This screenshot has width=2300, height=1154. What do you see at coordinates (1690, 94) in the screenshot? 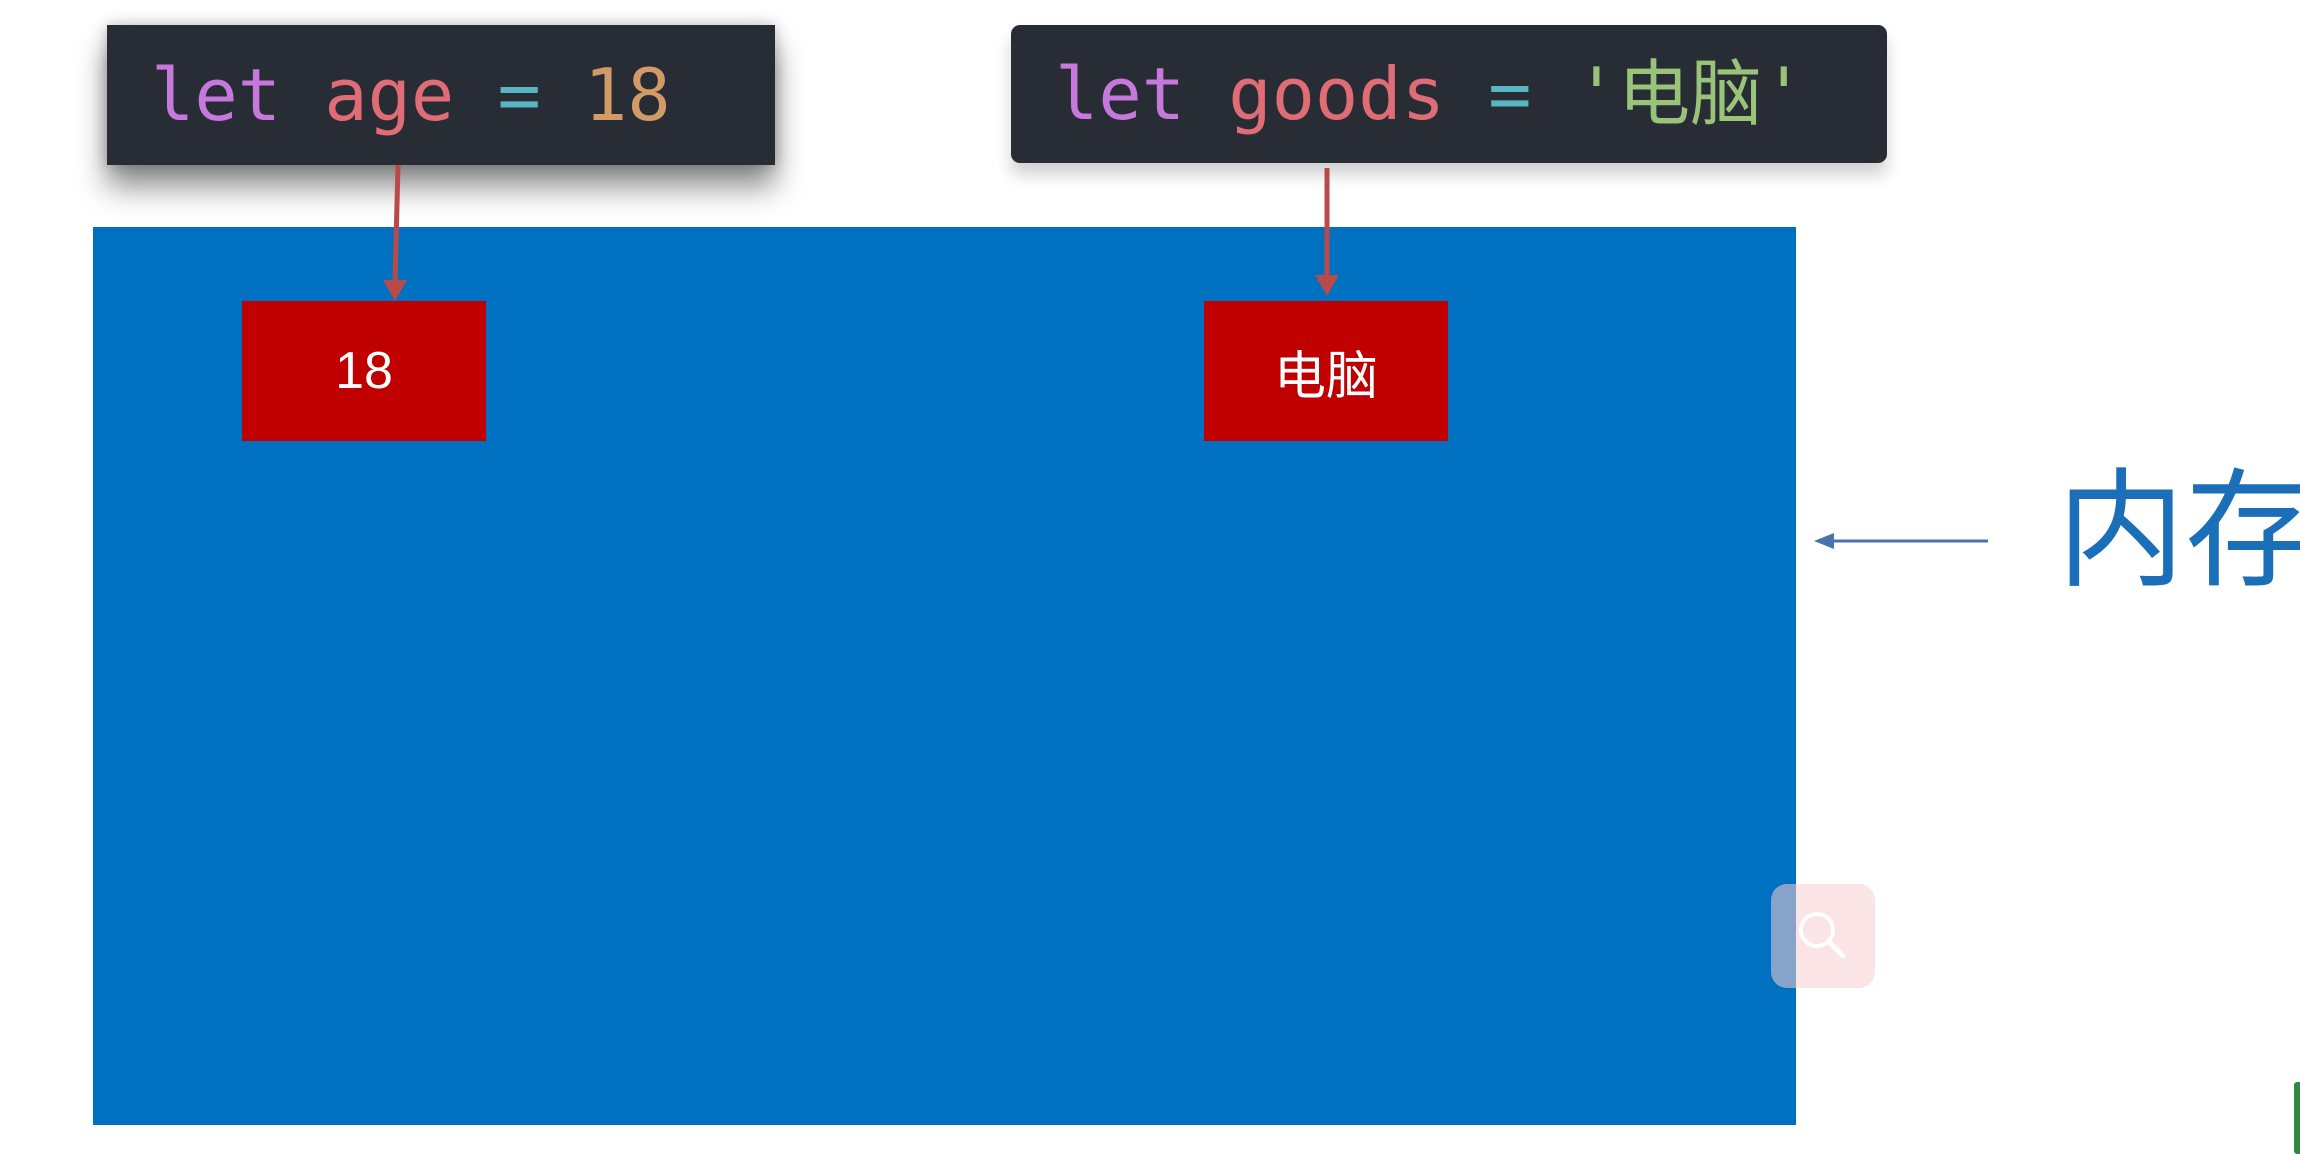
I see `string-literal: '电脑'` at bounding box center [1690, 94].